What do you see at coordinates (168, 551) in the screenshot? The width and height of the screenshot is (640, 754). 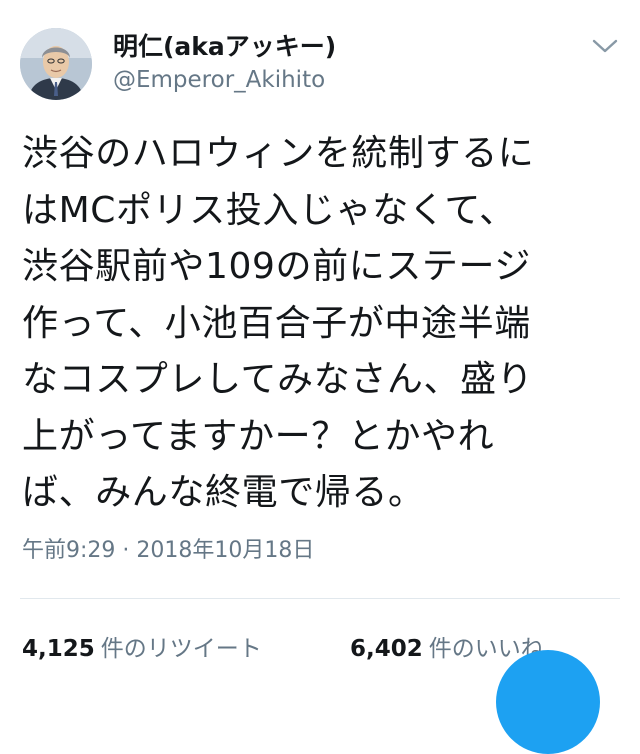 I see `tweet-timestamp: 午前9:29 · 2018年10月18日` at bounding box center [168, 551].